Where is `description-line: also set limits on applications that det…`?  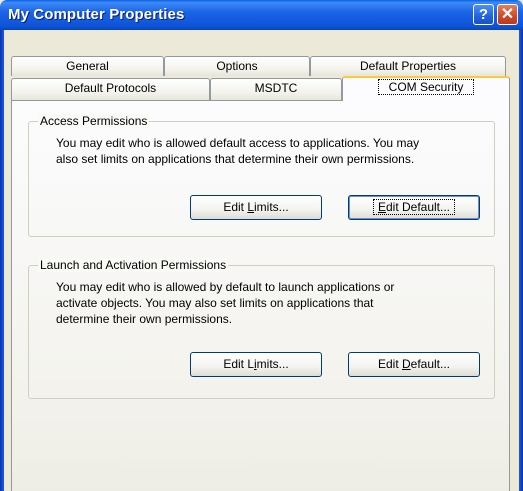
description-line: also set limits on applications that det… is located at coordinates (235, 159).